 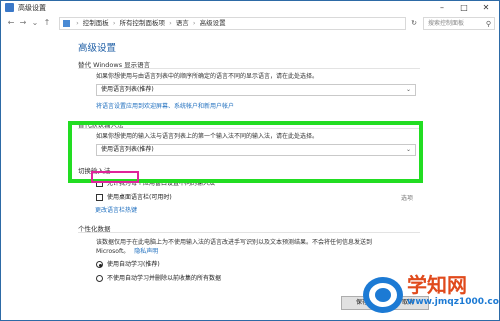 What do you see at coordinates (116, 209) in the screenshot?
I see `change-hotkey-link: 更改语言栏热键` at bounding box center [116, 209].